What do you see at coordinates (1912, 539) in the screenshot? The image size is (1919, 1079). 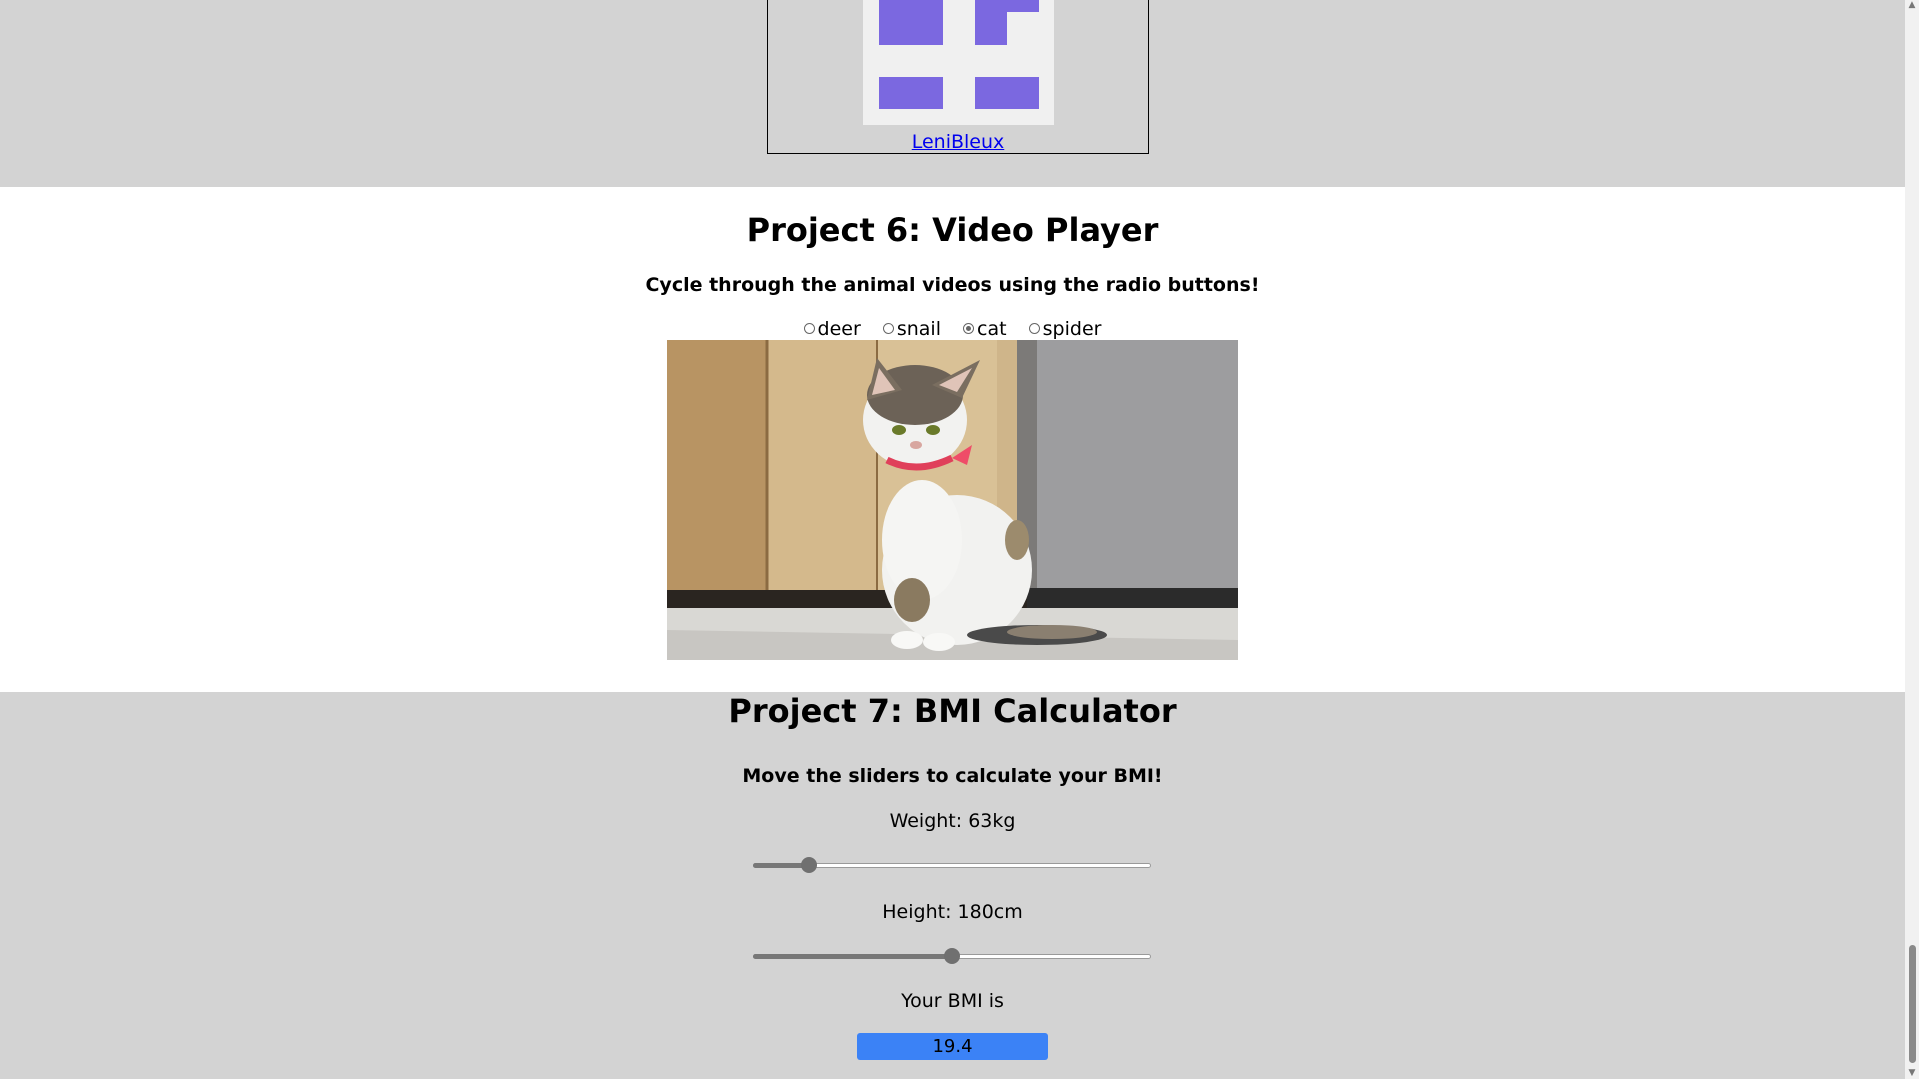 I see `page-scrollbar: ▲ ▼` at bounding box center [1912, 539].